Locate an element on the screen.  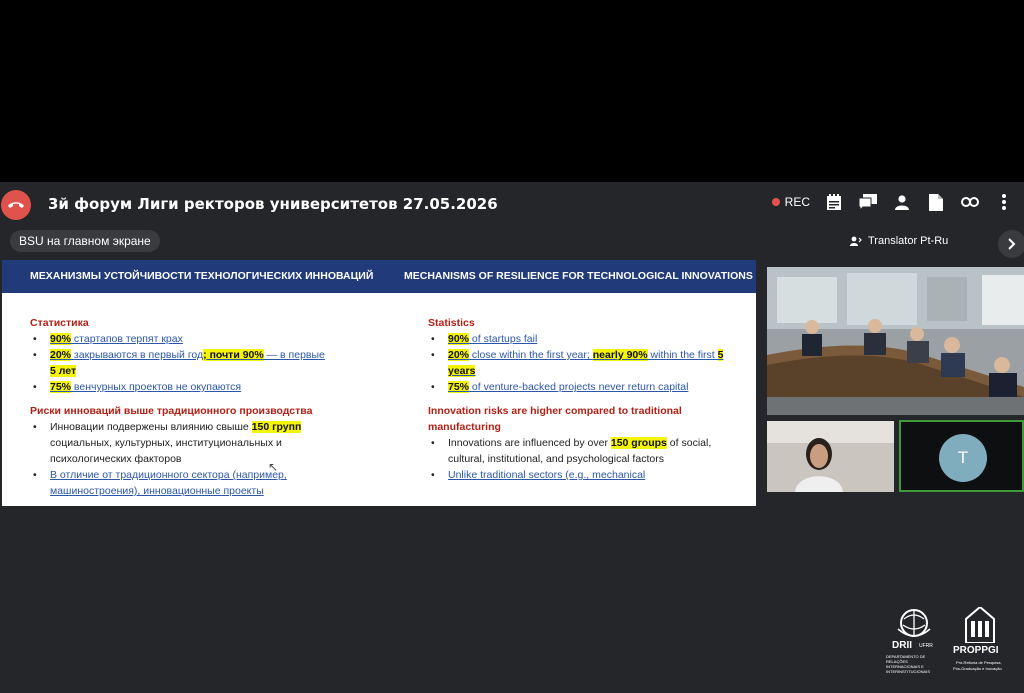
notes-button is located at coordinates (834, 202).